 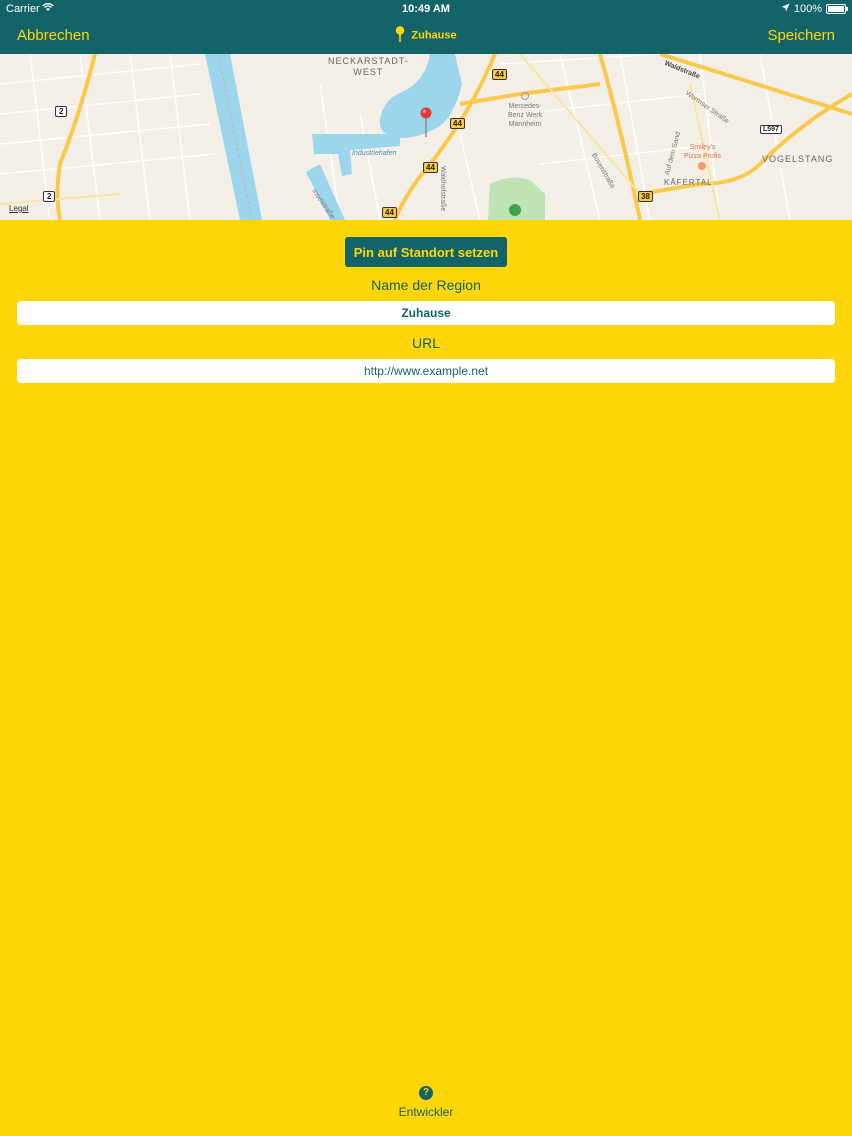 I want to click on place-label-line: NECKARSTADT-, so click(x=368, y=61).